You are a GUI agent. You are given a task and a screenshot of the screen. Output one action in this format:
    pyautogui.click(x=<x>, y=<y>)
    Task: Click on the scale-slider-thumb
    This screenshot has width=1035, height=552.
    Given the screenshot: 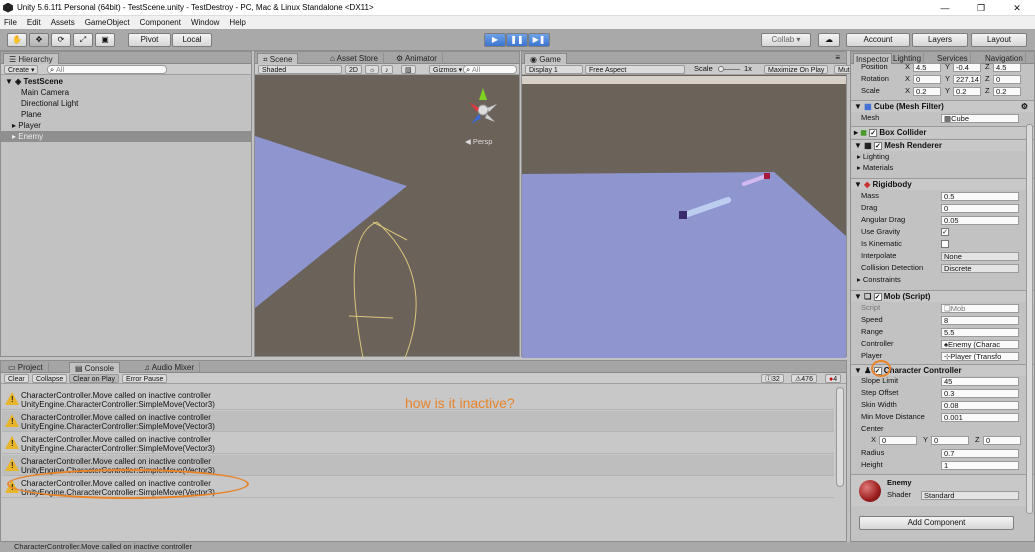 What is the action you would take?
    pyautogui.click(x=721, y=69)
    